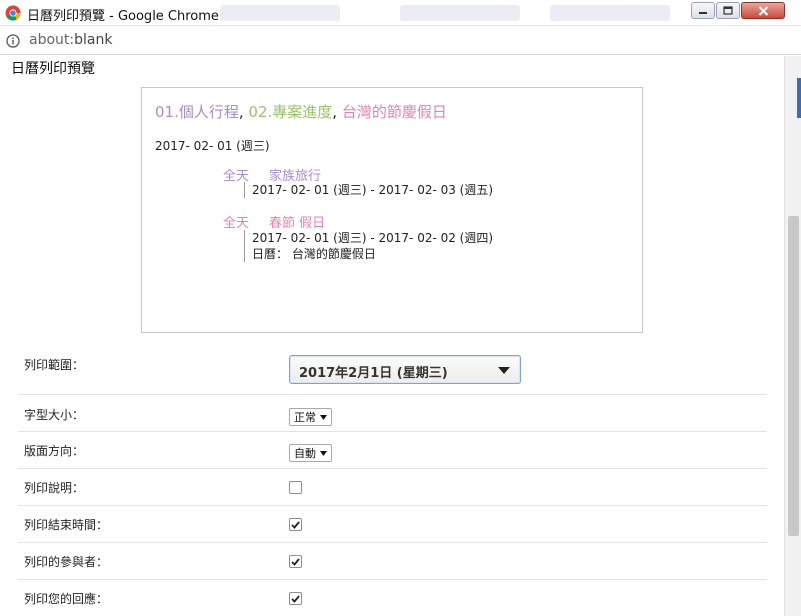  I want to click on scrollbar-thumb, so click(793, 376).